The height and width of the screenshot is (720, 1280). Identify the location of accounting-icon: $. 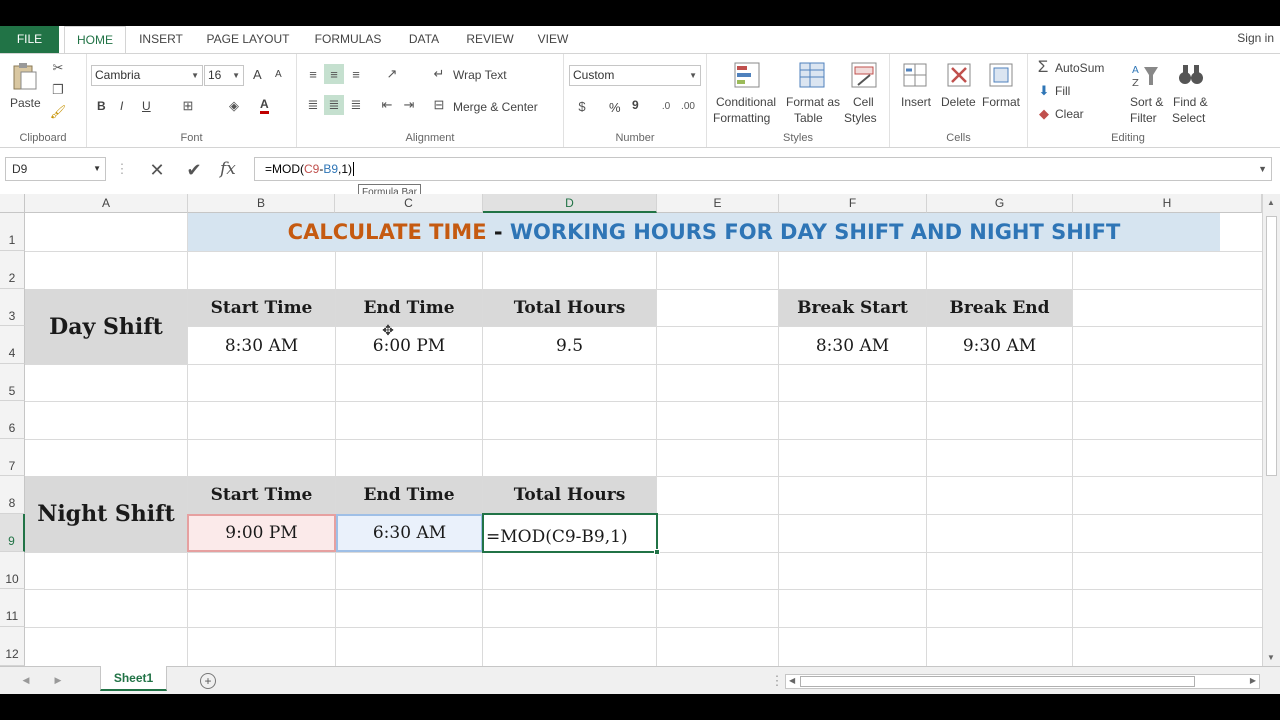
(582, 106).